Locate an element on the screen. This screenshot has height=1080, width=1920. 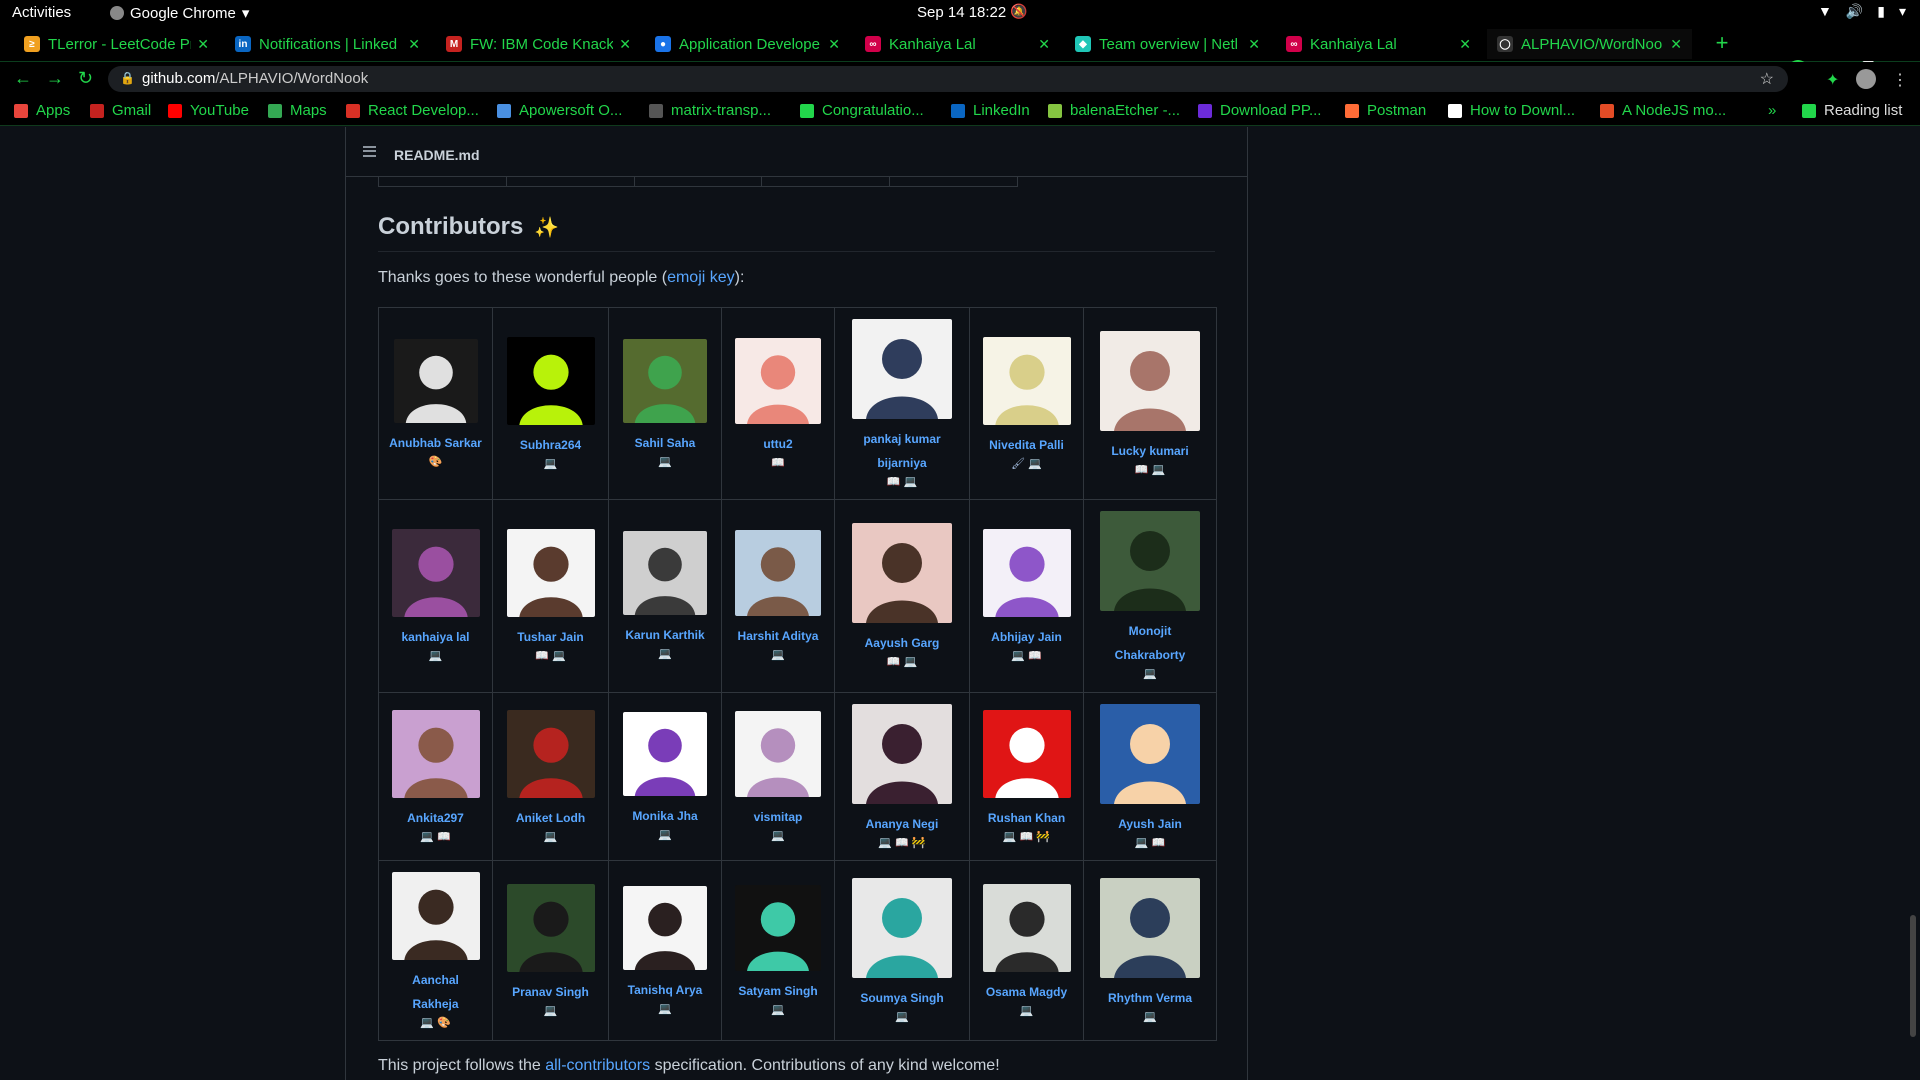
back-arrow-icon: ← is located at coordinates (23, 78).